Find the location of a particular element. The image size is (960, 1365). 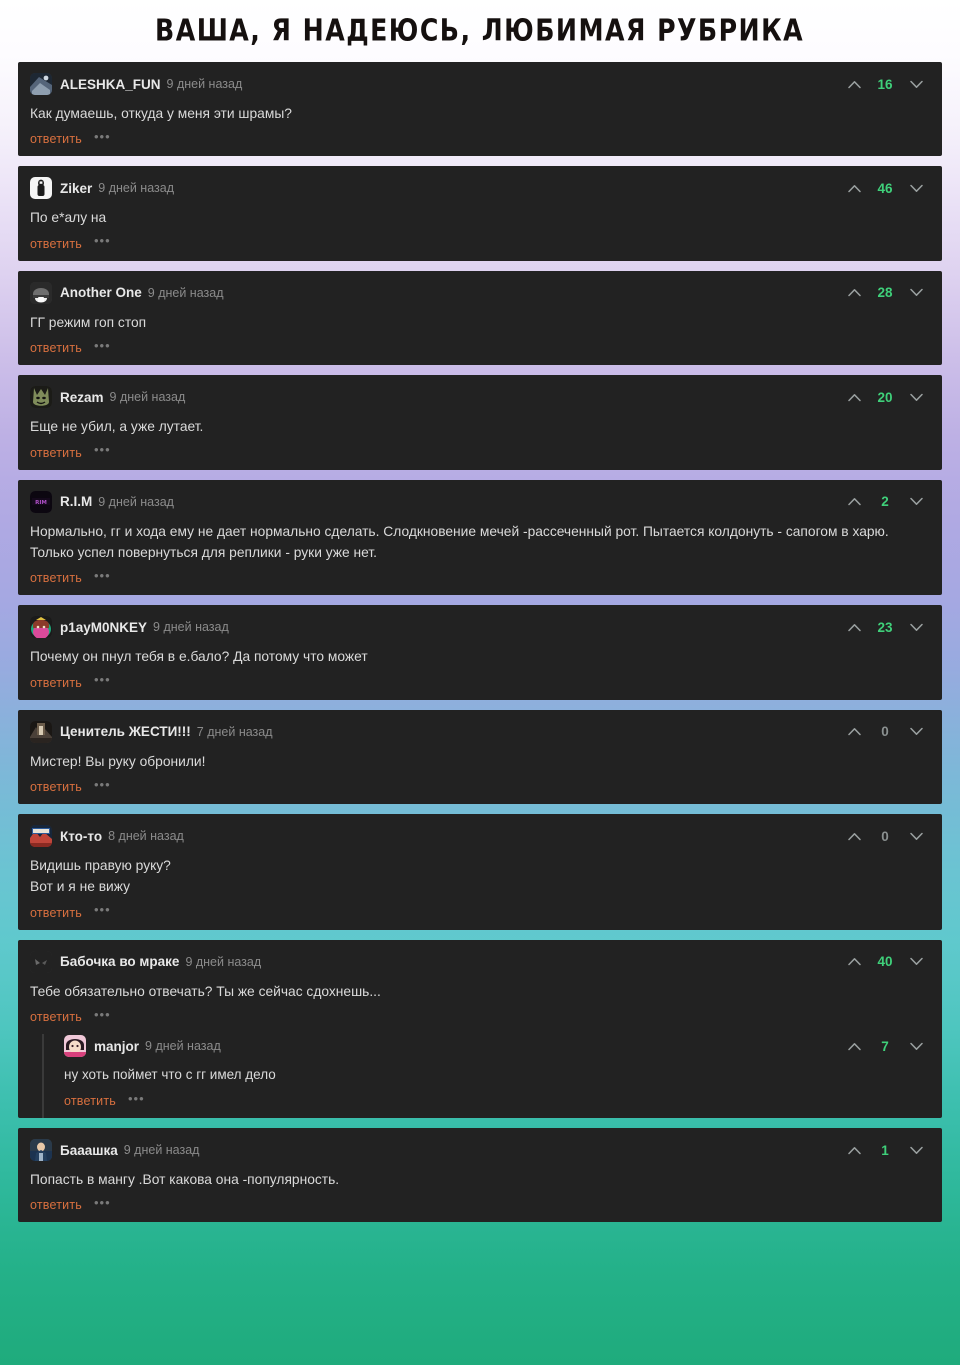

vote-controls: 1 is located at coordinates (885, 1150).